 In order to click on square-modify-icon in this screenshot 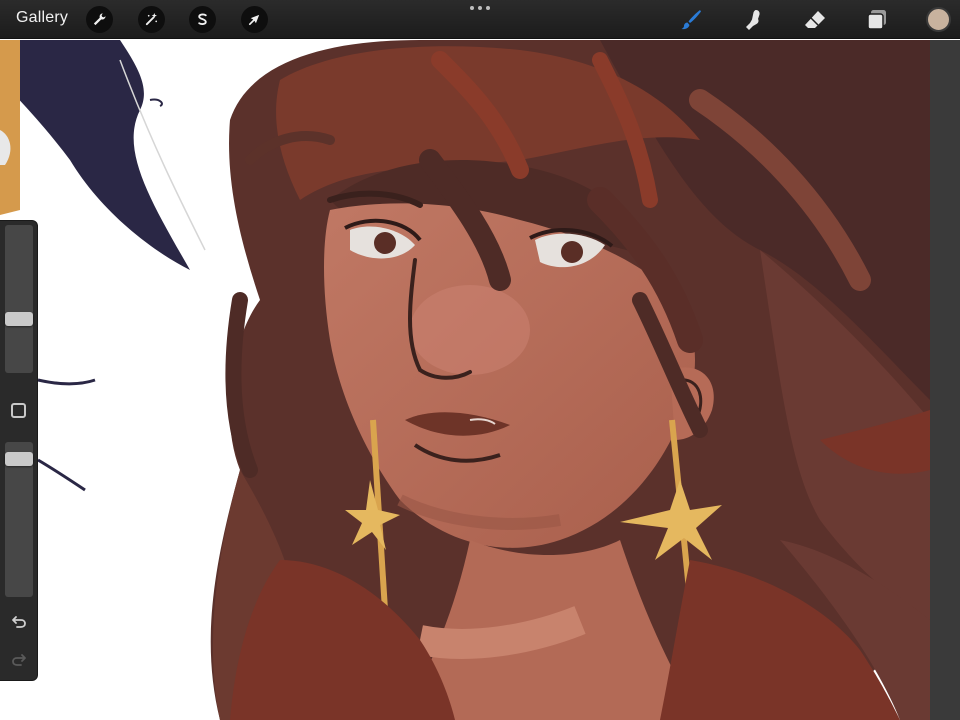, I will do `click(18, 410)`.